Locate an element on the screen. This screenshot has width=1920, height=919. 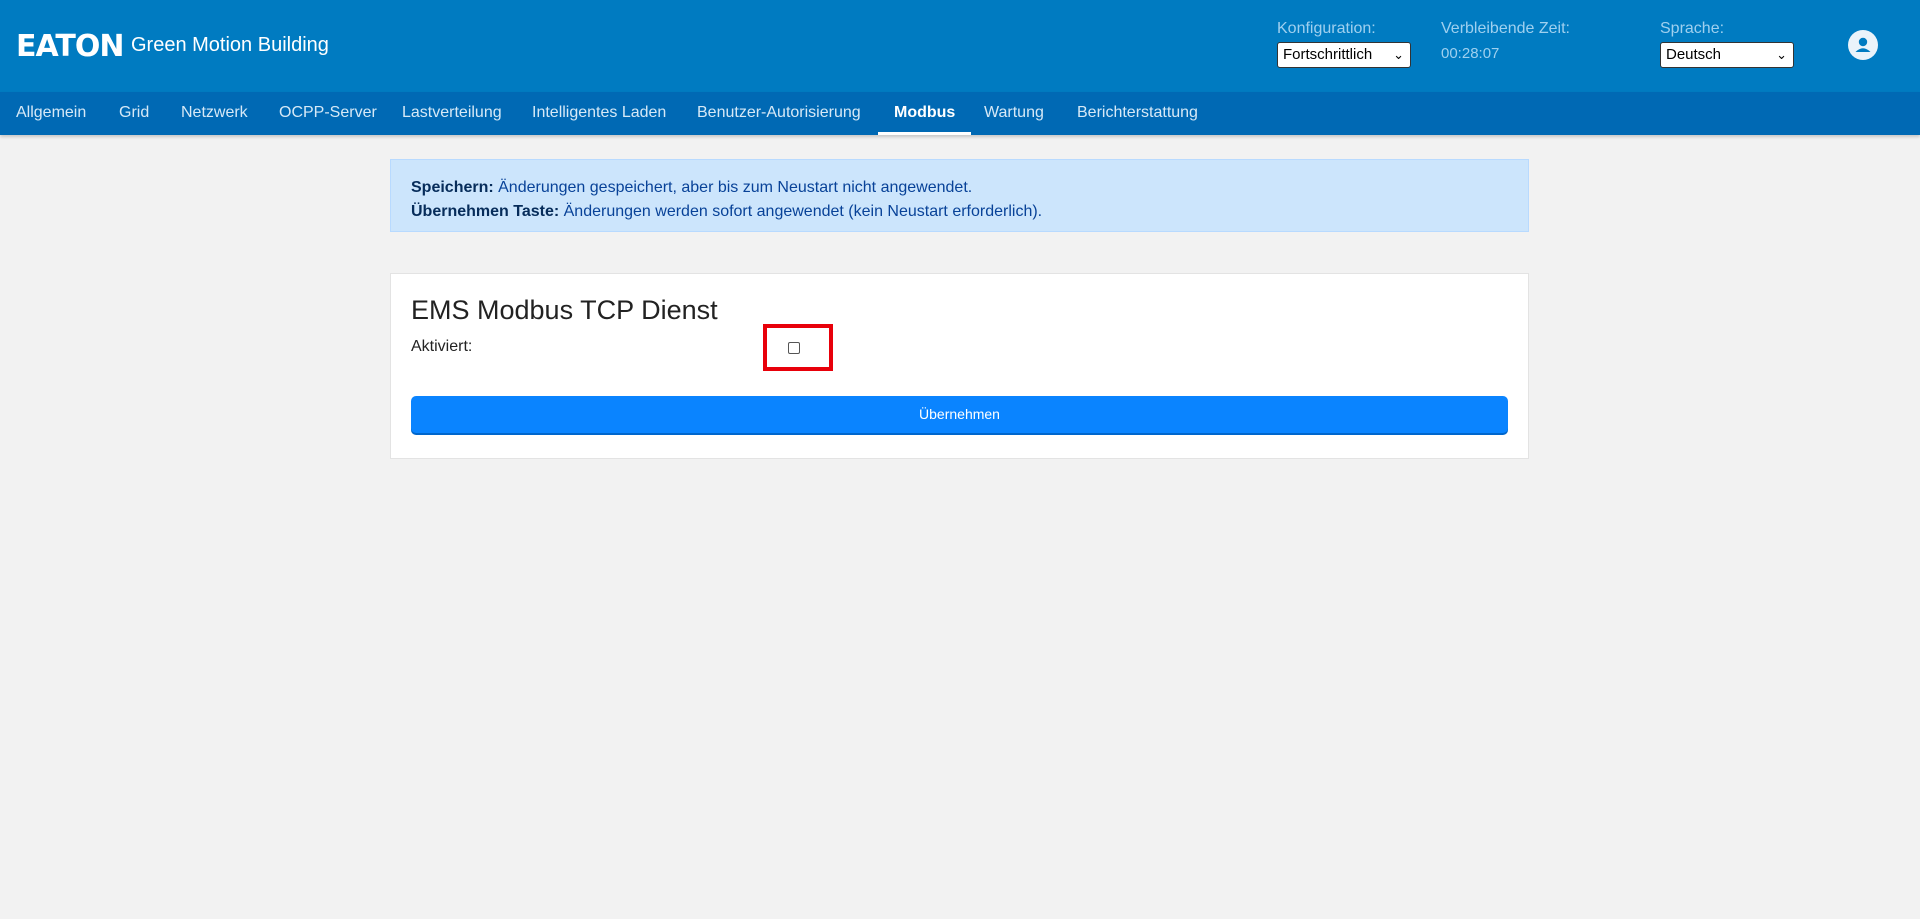
remaining-time-value: 00:28:07 is located at coordinates (1470, 53).